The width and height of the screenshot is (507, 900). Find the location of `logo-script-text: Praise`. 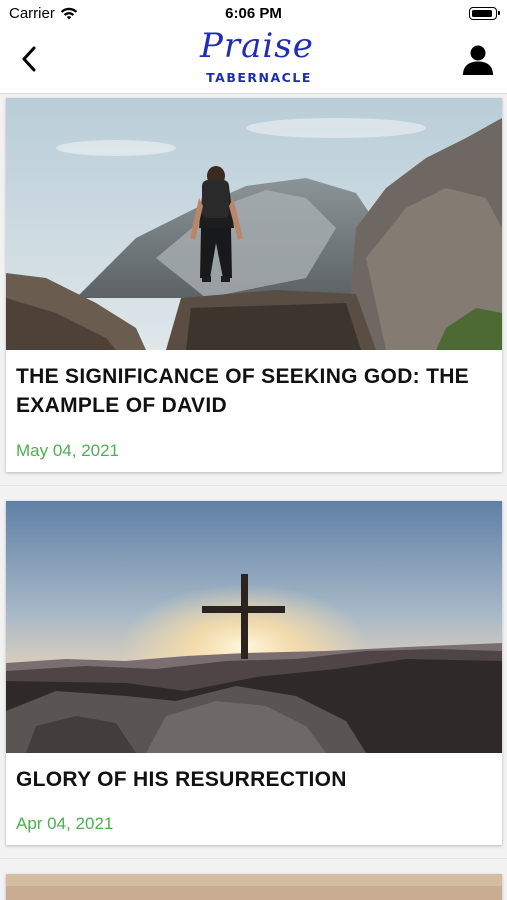

logo-script-text: Praise is located at coordinates (257, 46).